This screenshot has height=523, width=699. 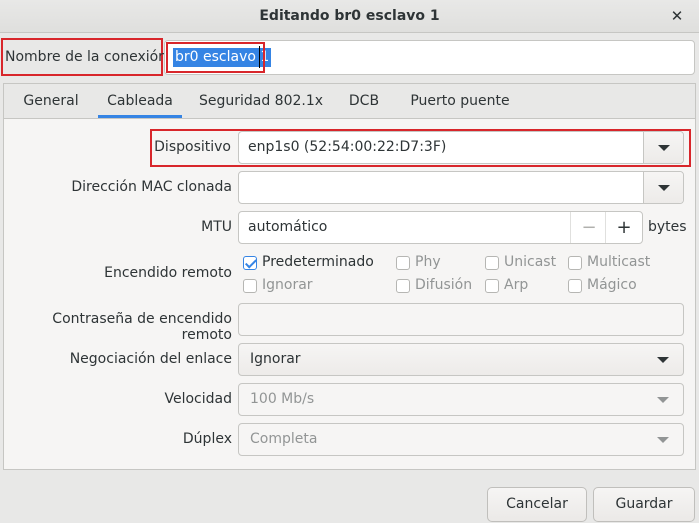 I want to click on wol-multicast-label: Multicast, so click(x=619, y=262).